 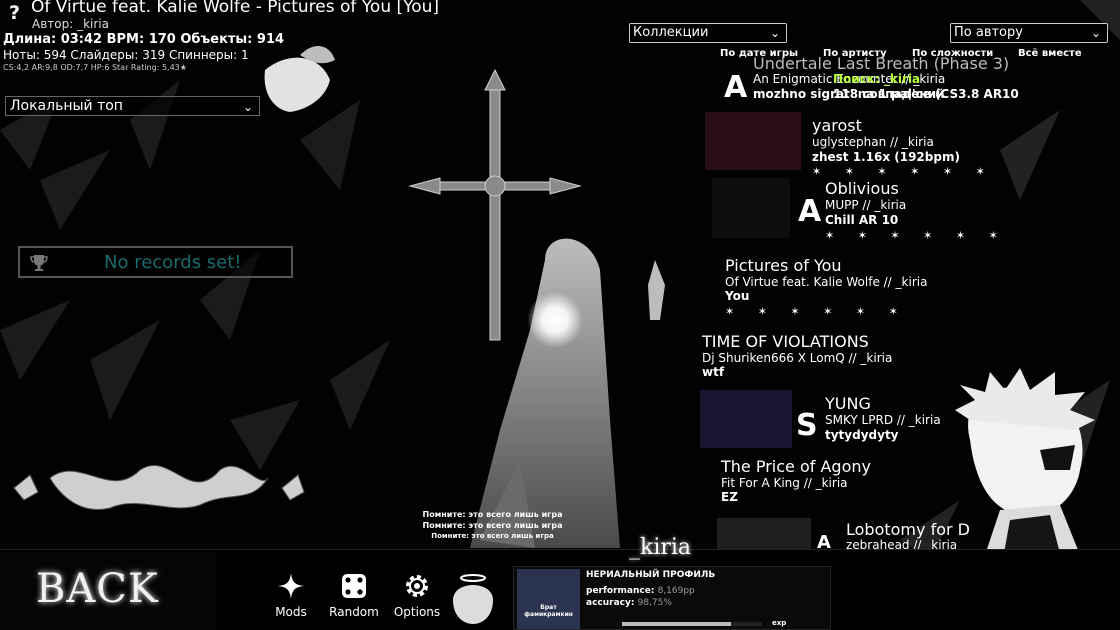 I want to click on performance-stat: performance: 8,169pp, so click(x=640, y=591).